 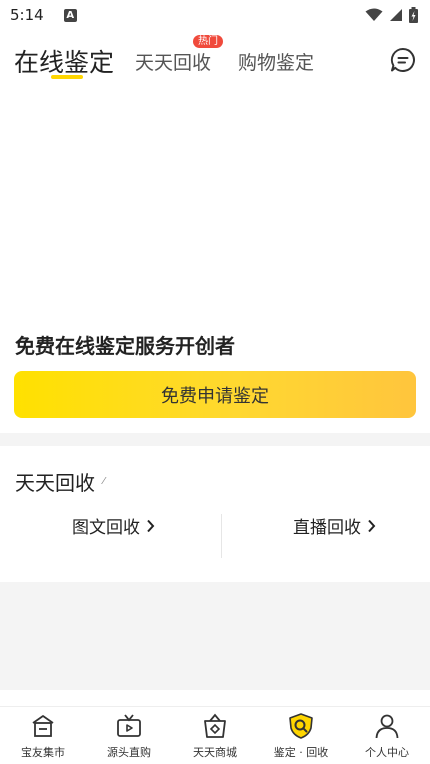 What do you see at coordinates (396, 15) in the screenshot?
I see `signal-icon` at bounding box center [396, 15].